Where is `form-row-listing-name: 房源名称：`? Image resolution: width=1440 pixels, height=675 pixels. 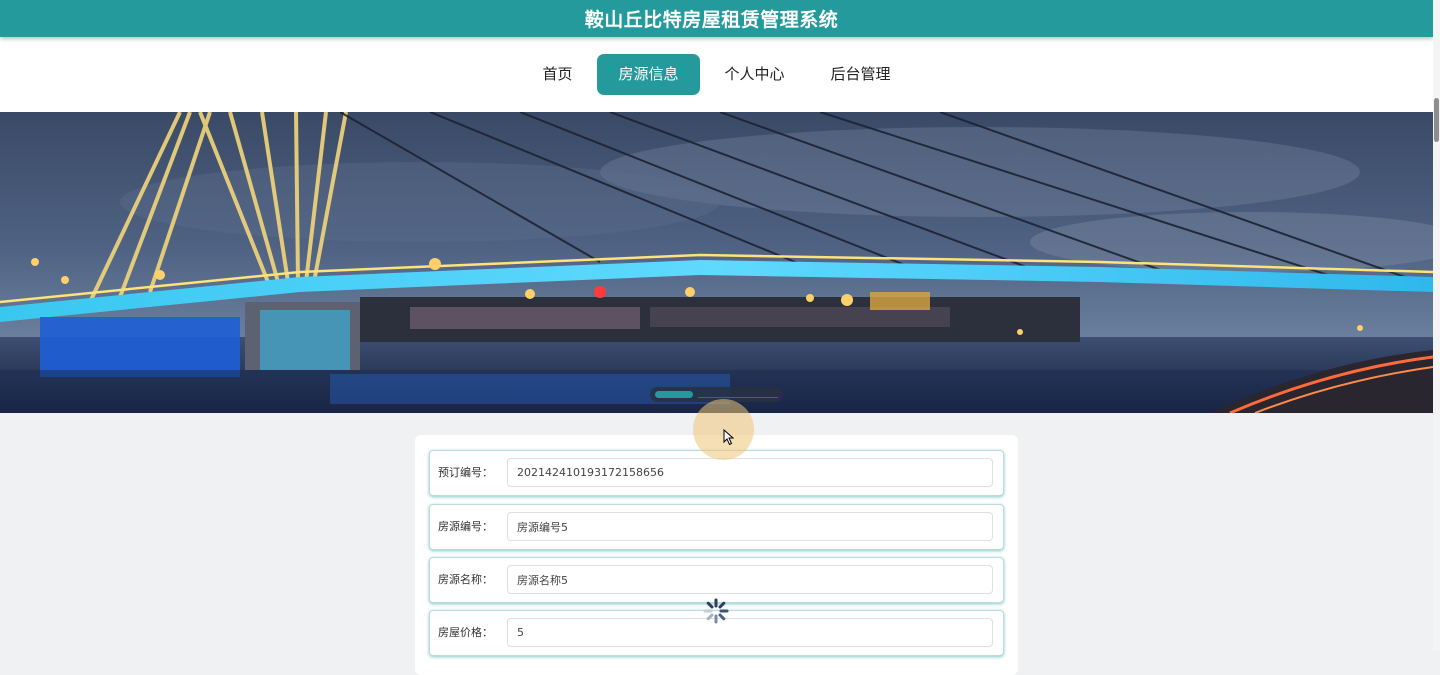 form-row-listing-name: 房源名称： is located at coordinates (716, 580).